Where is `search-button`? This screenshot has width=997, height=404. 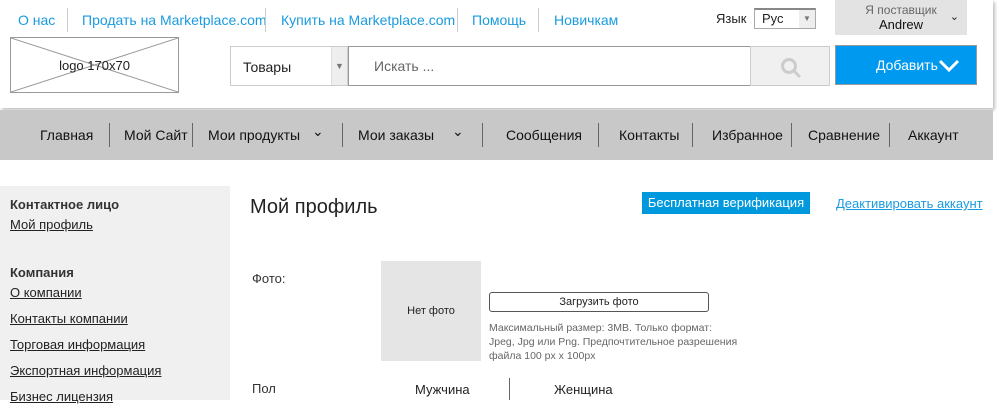 search-button is located at coordinates (790, 66).